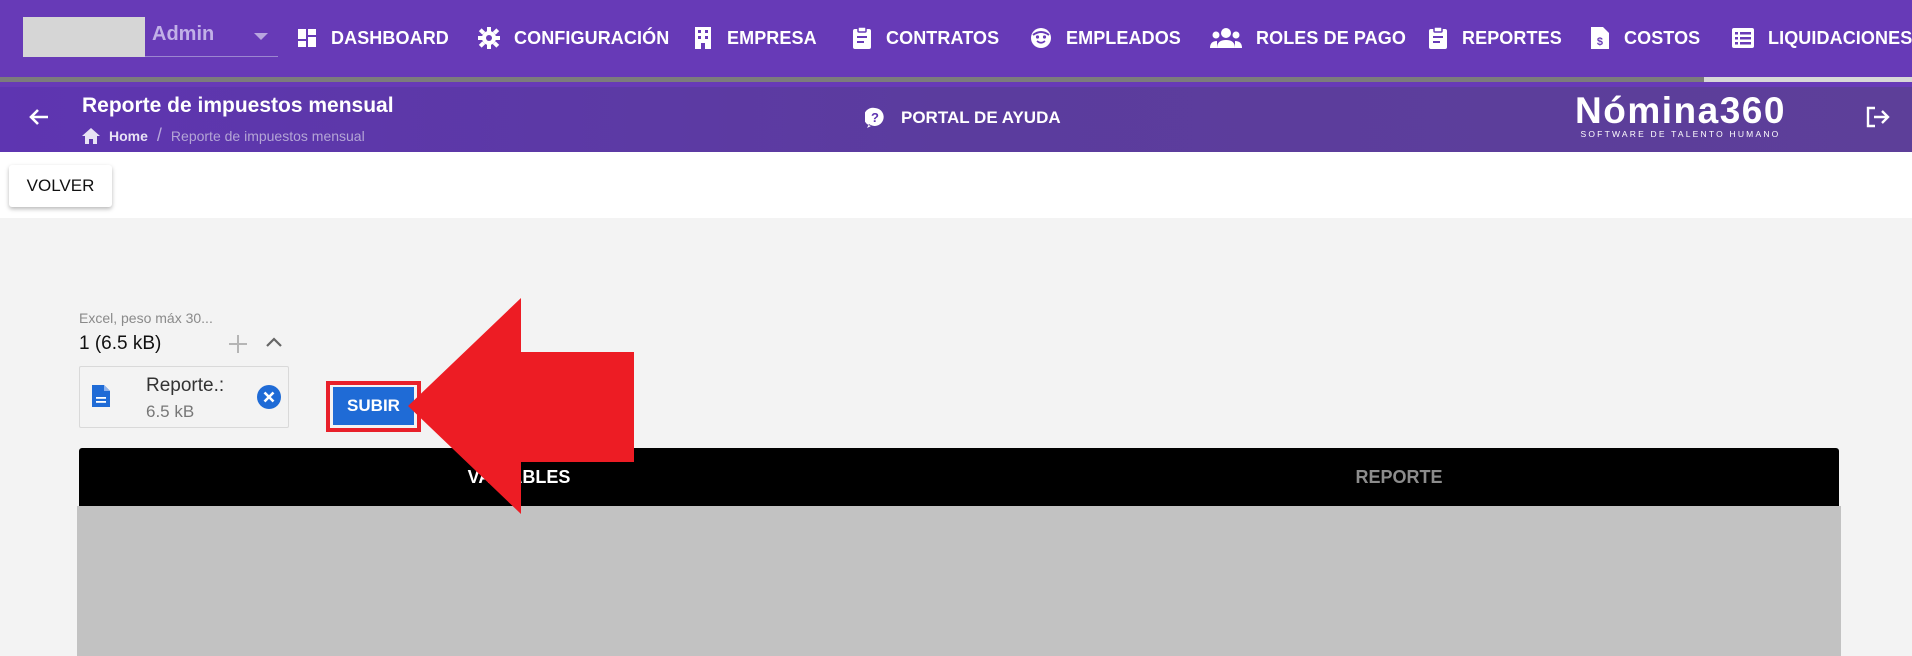 The width and height of the screenshot is (1912, 656). What do you see at coordinates (373, 406) in the screenshot?
I see `upload-submit-button: SUBIR` at bounding box center [373, 406].